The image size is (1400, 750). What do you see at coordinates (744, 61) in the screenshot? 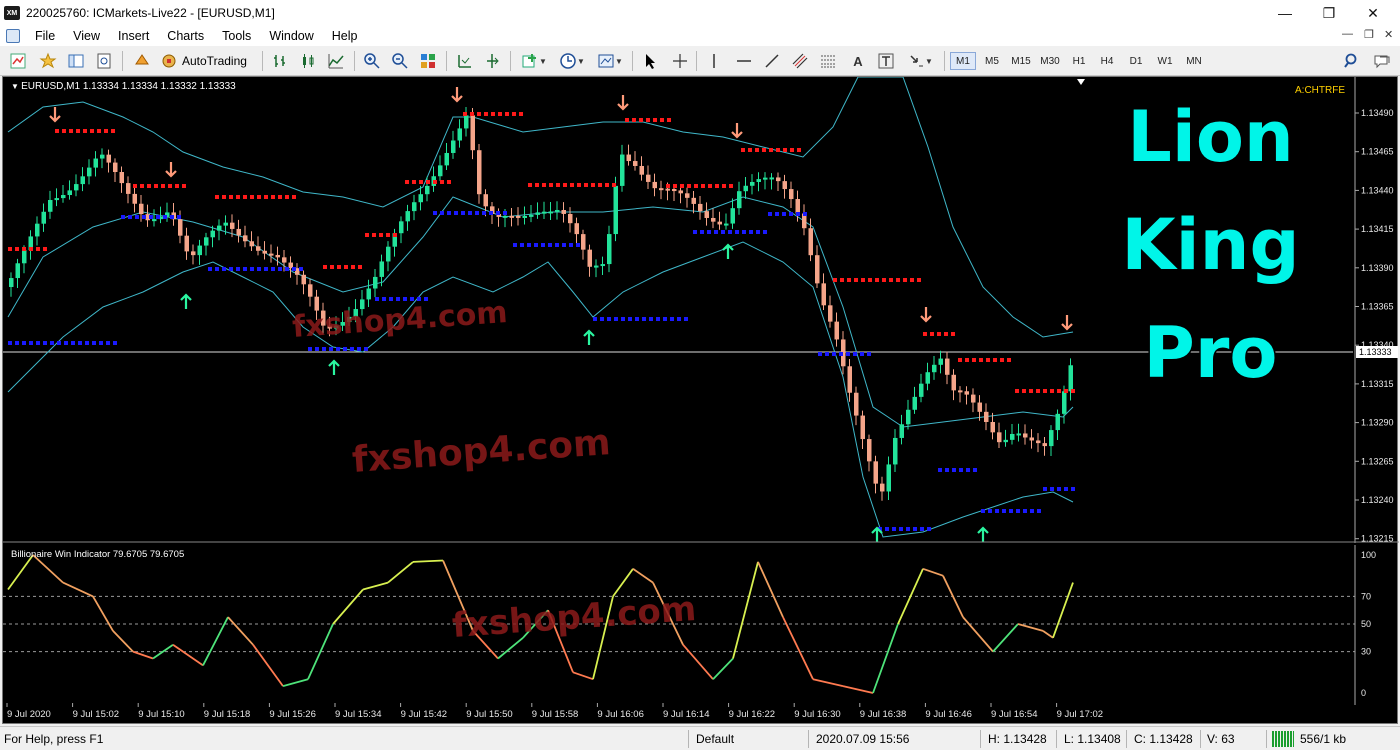
I see `horizontal-line-icon` at bounding box center [744, 61].